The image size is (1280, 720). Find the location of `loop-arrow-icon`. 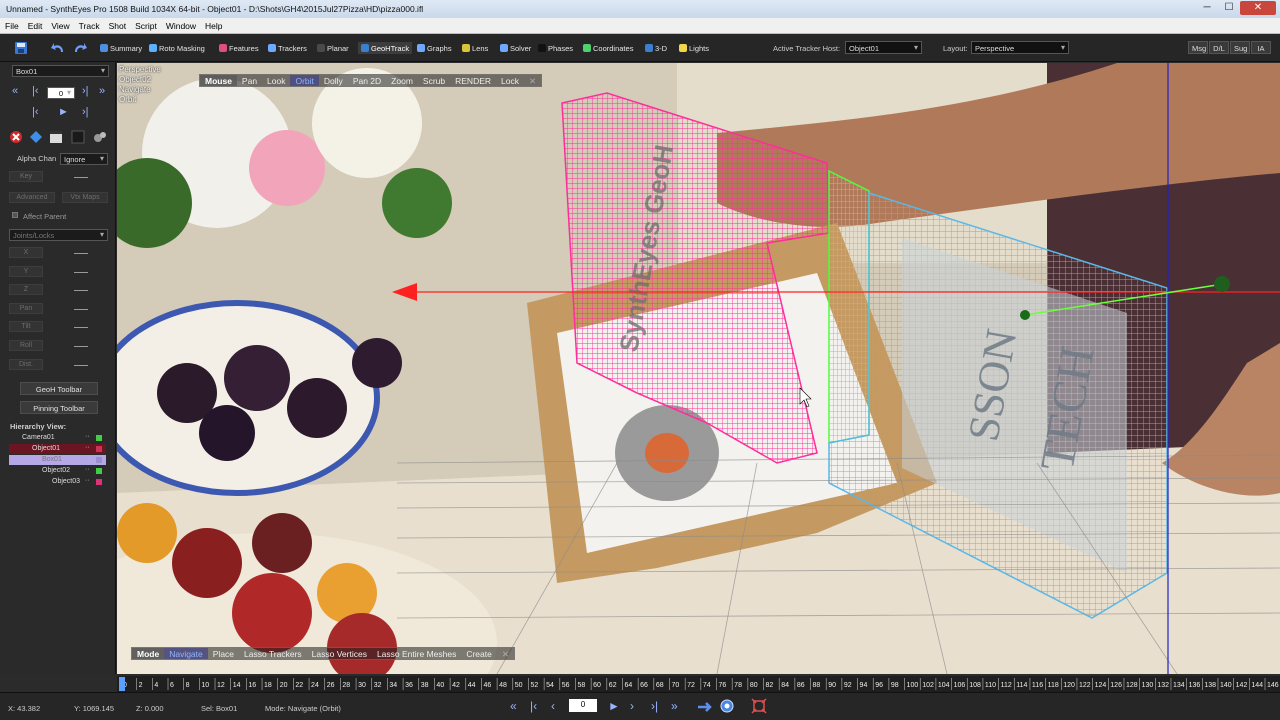

loop-arrow-icon is located at coordinates (706, 707).